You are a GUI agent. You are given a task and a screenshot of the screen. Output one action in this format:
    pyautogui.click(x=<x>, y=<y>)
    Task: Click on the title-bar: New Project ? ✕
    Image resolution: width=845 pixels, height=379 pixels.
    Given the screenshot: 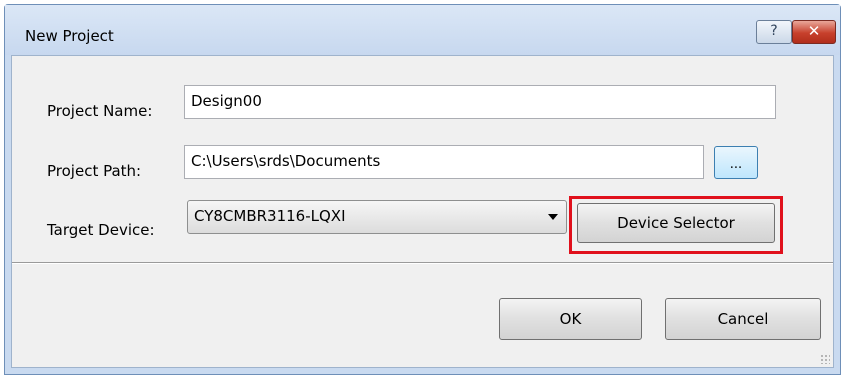 What is the action you would take?
    pyautogui.click(x=422, y=30)
    